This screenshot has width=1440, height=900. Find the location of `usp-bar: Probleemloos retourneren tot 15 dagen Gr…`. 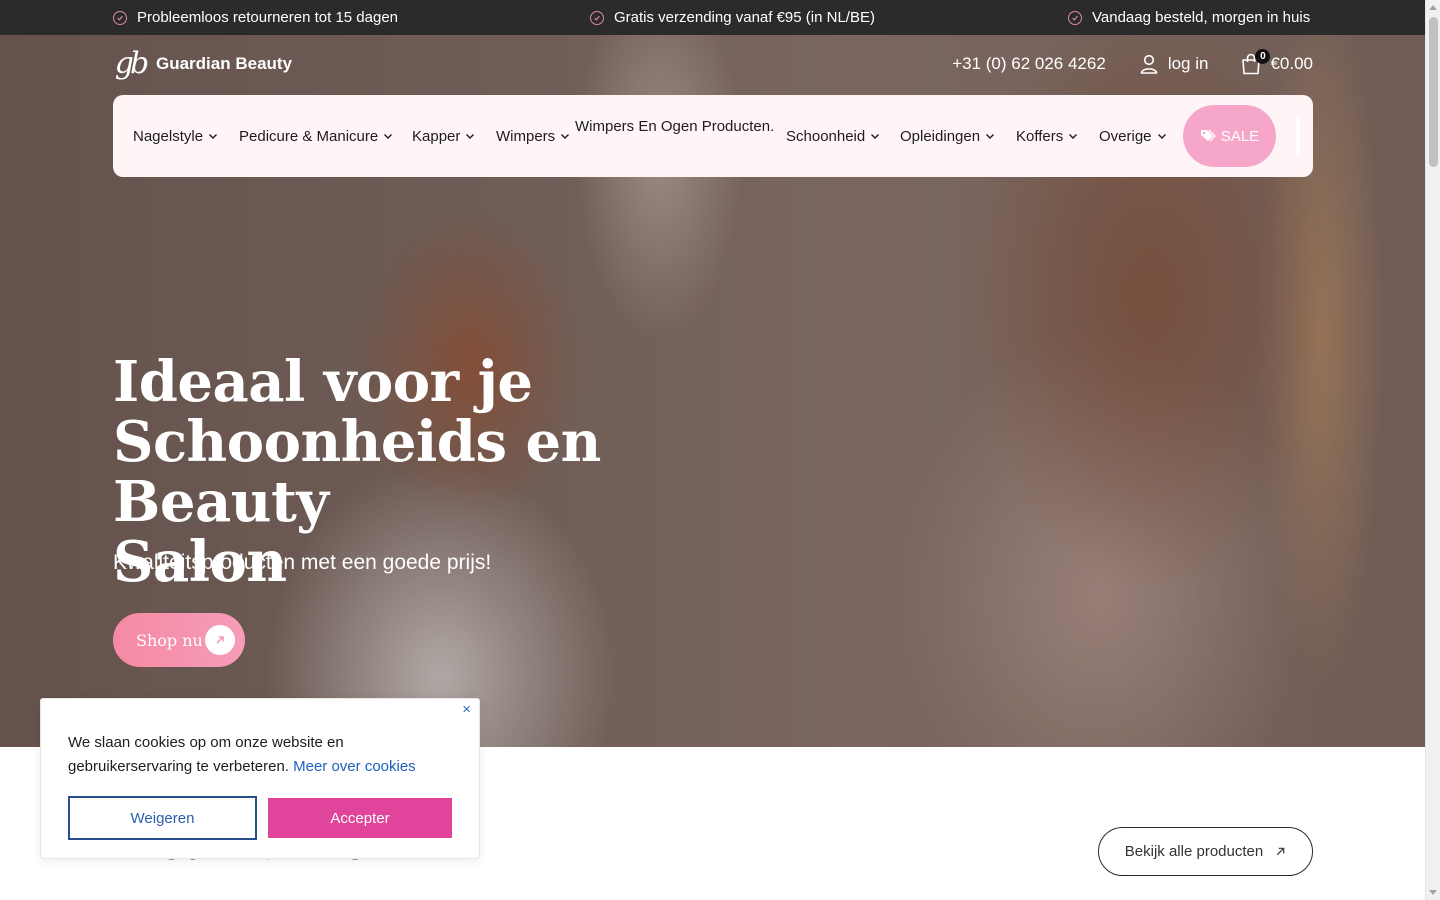

usp-bar: Probleemloos retourneren tot 15 dagen Gr… is located at coordinates (712, 17).